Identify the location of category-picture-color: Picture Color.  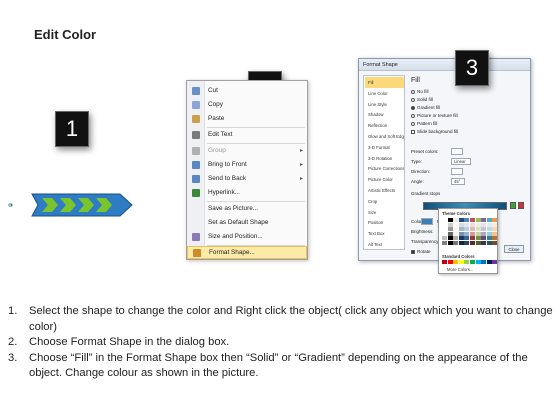
(384, 179).